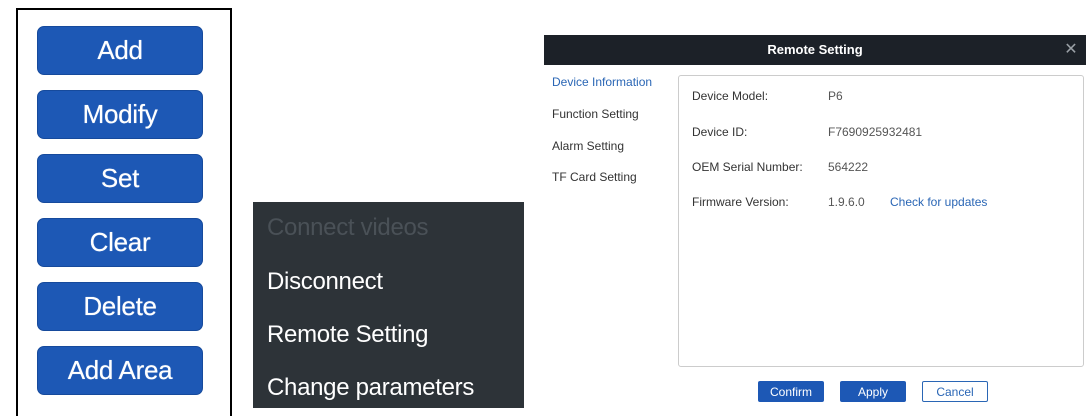  What do you see at coordinates (720, 132) in the screenshot?
I see `device-id-label: Device ID:` at bounding box center [720, 132].